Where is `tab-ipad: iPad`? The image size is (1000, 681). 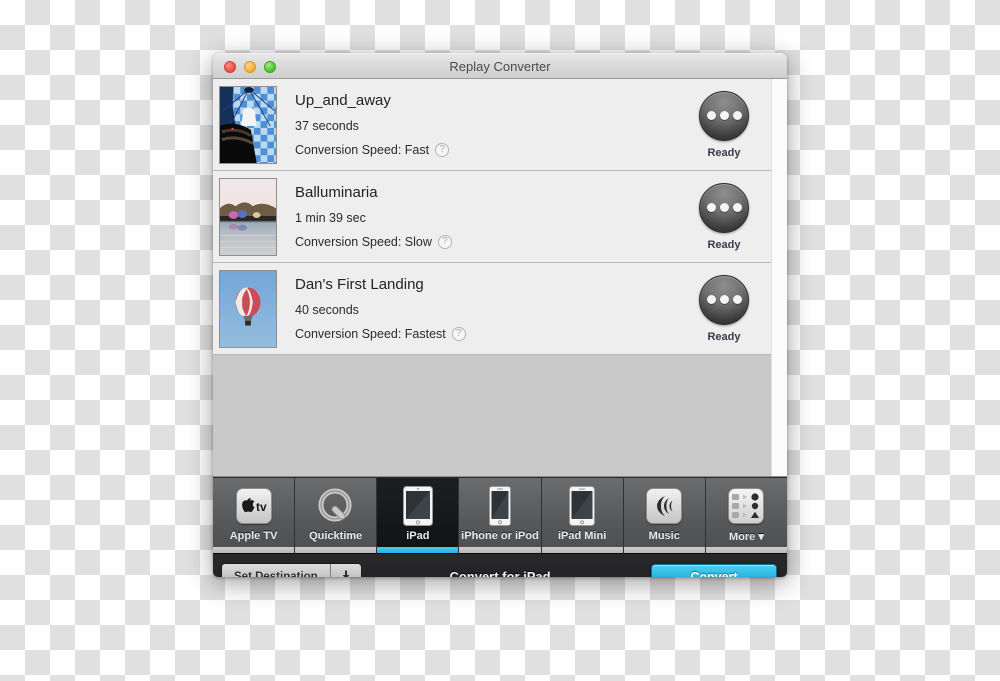
tab-ipad: iPad is located at coordinates (418, 515).